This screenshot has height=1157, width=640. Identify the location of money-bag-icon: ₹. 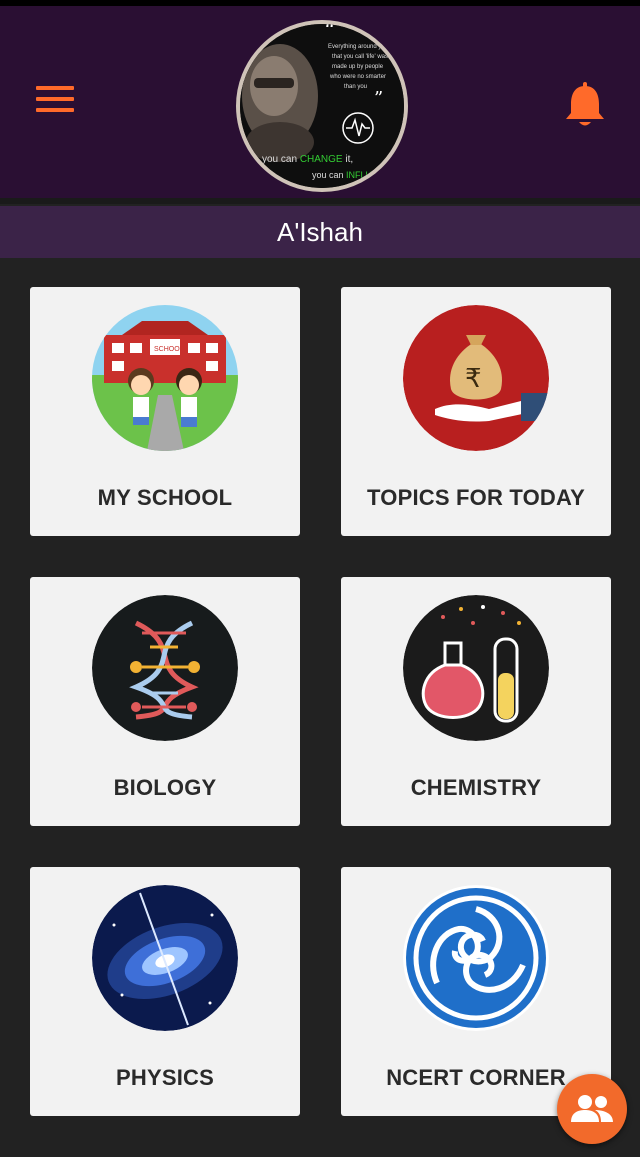
(476, 378).